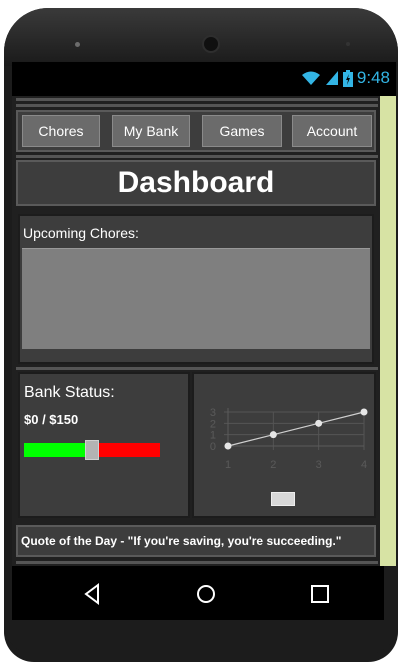 The image size is (402, 662). What do you see at coordinates (206, 594) in the screenshot?
I see `home-circle-icon` at bounding box center [206, 594].